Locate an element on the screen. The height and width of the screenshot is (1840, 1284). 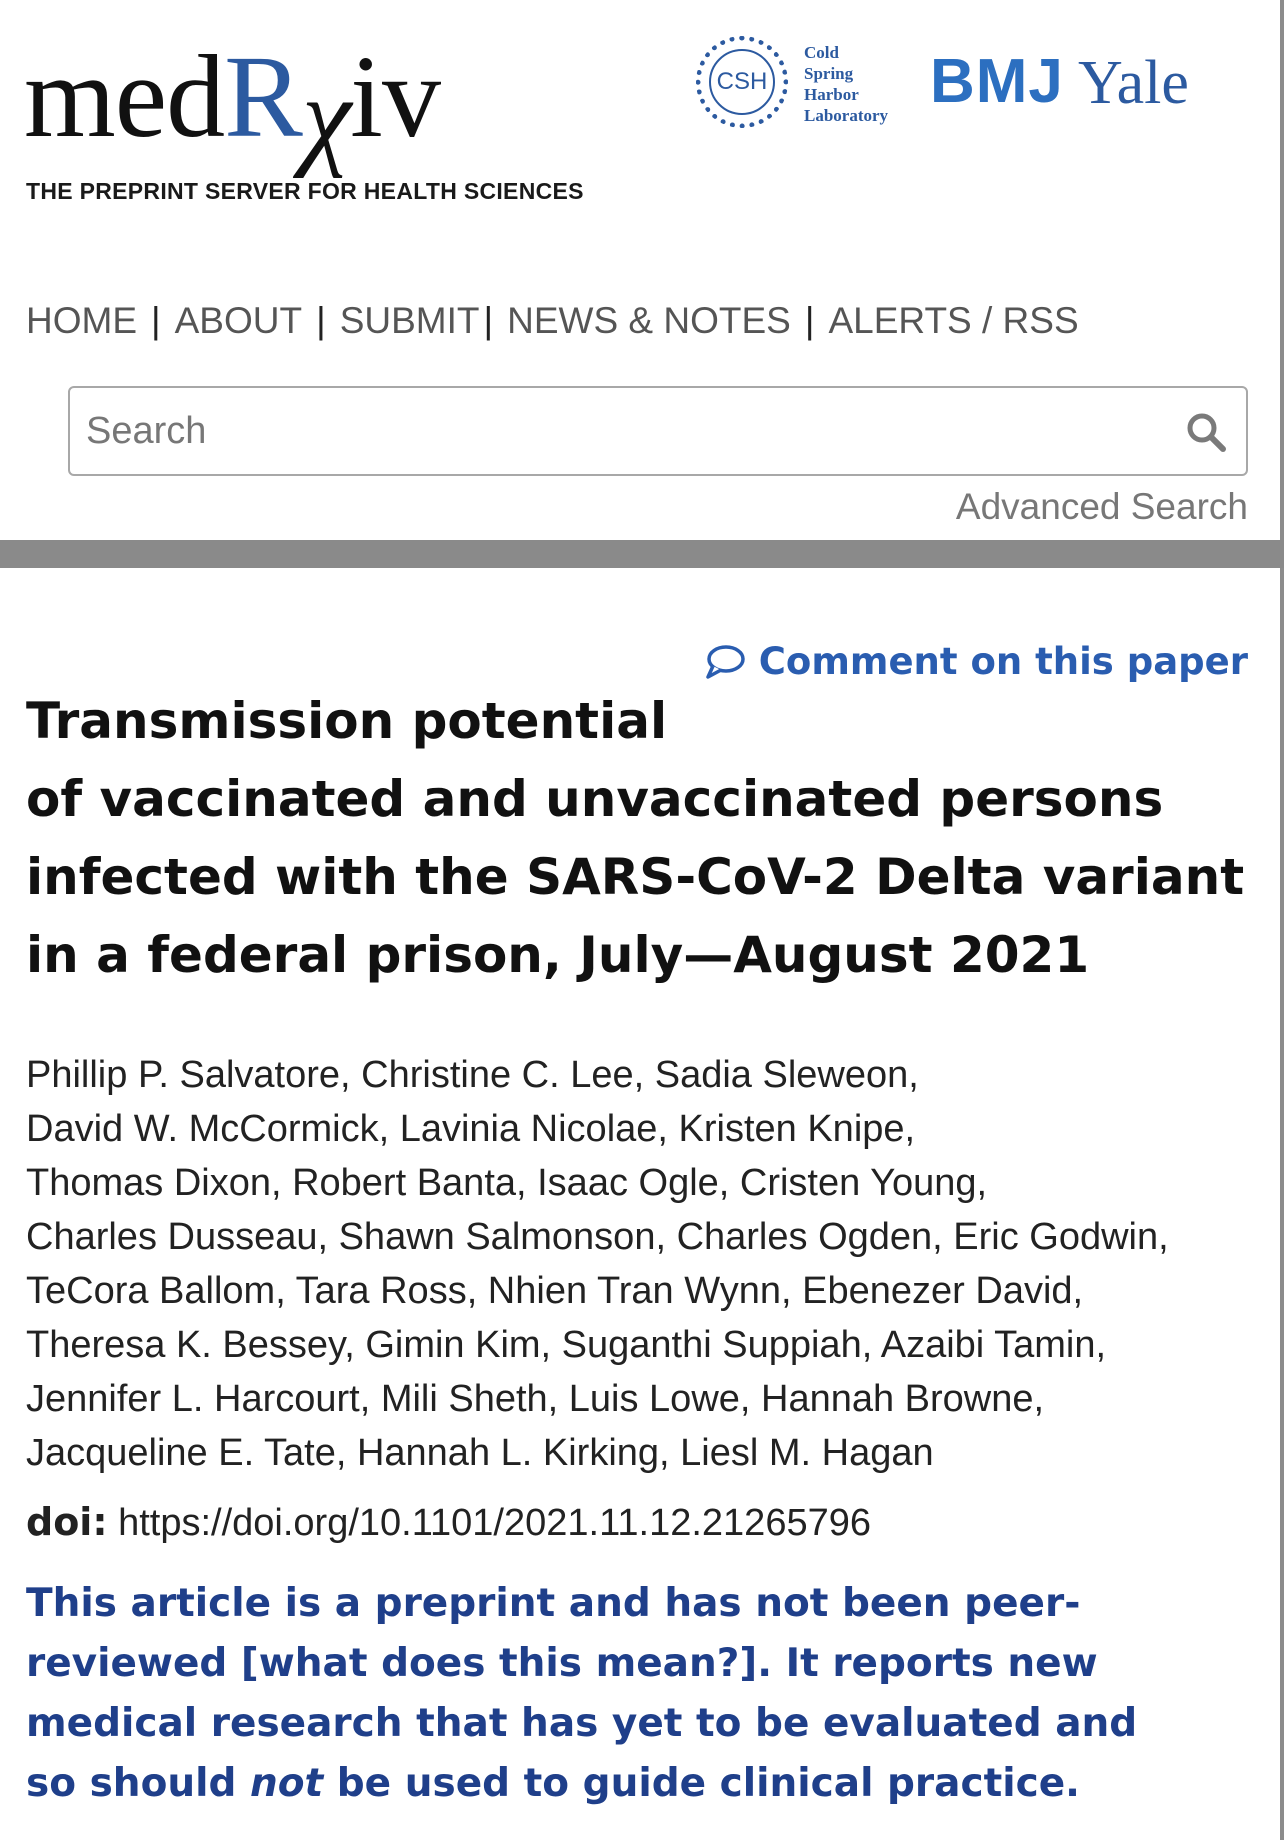
advanced-search-link: Advanced Search is located at coordinates (1102, 507).